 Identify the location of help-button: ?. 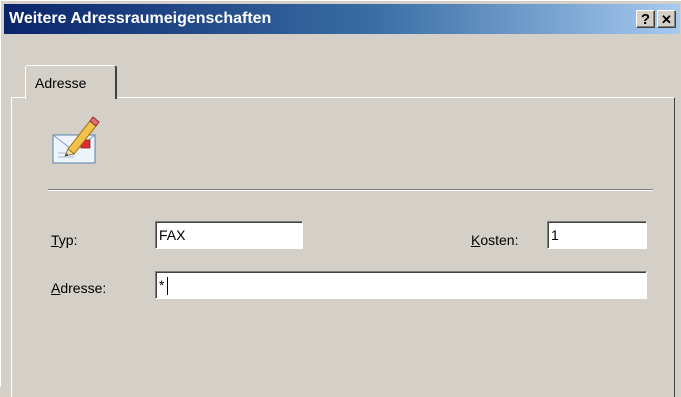
(645, 19).